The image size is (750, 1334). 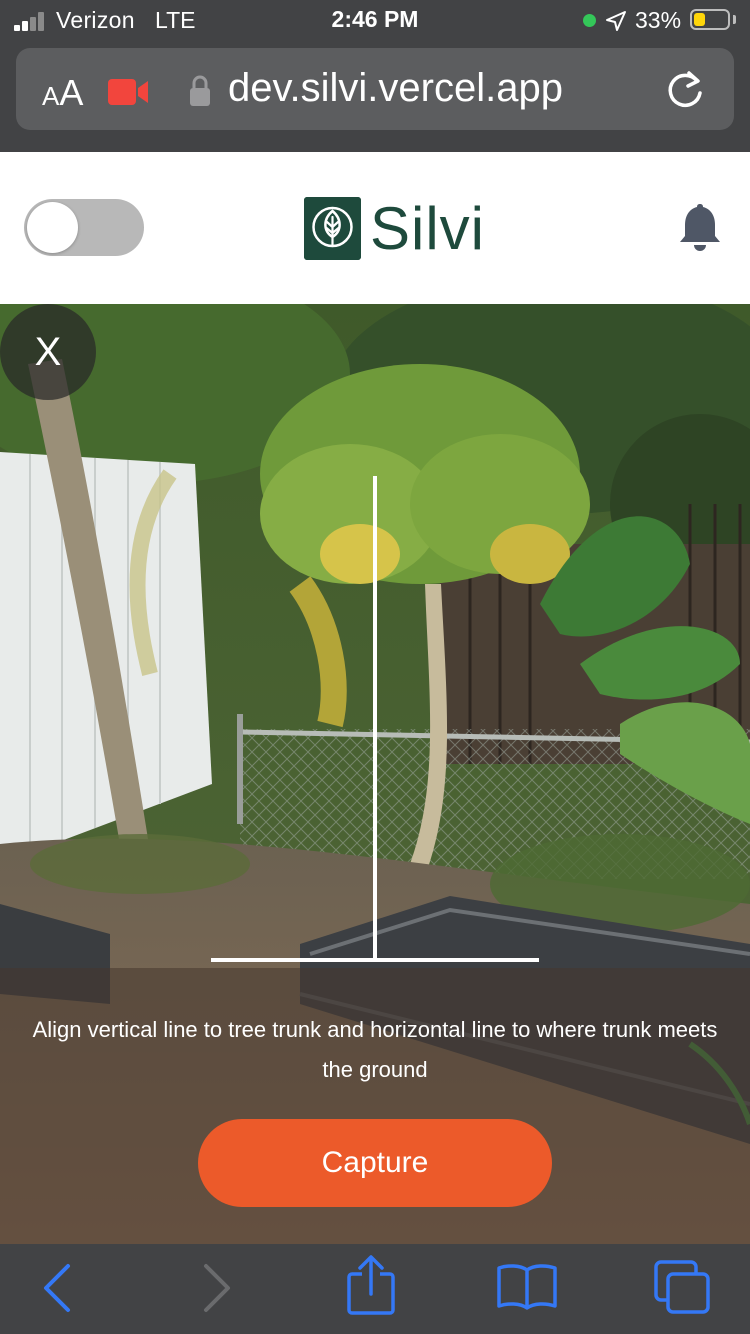 I want to click on text-size-button: AA, so click(x=62, y=93).